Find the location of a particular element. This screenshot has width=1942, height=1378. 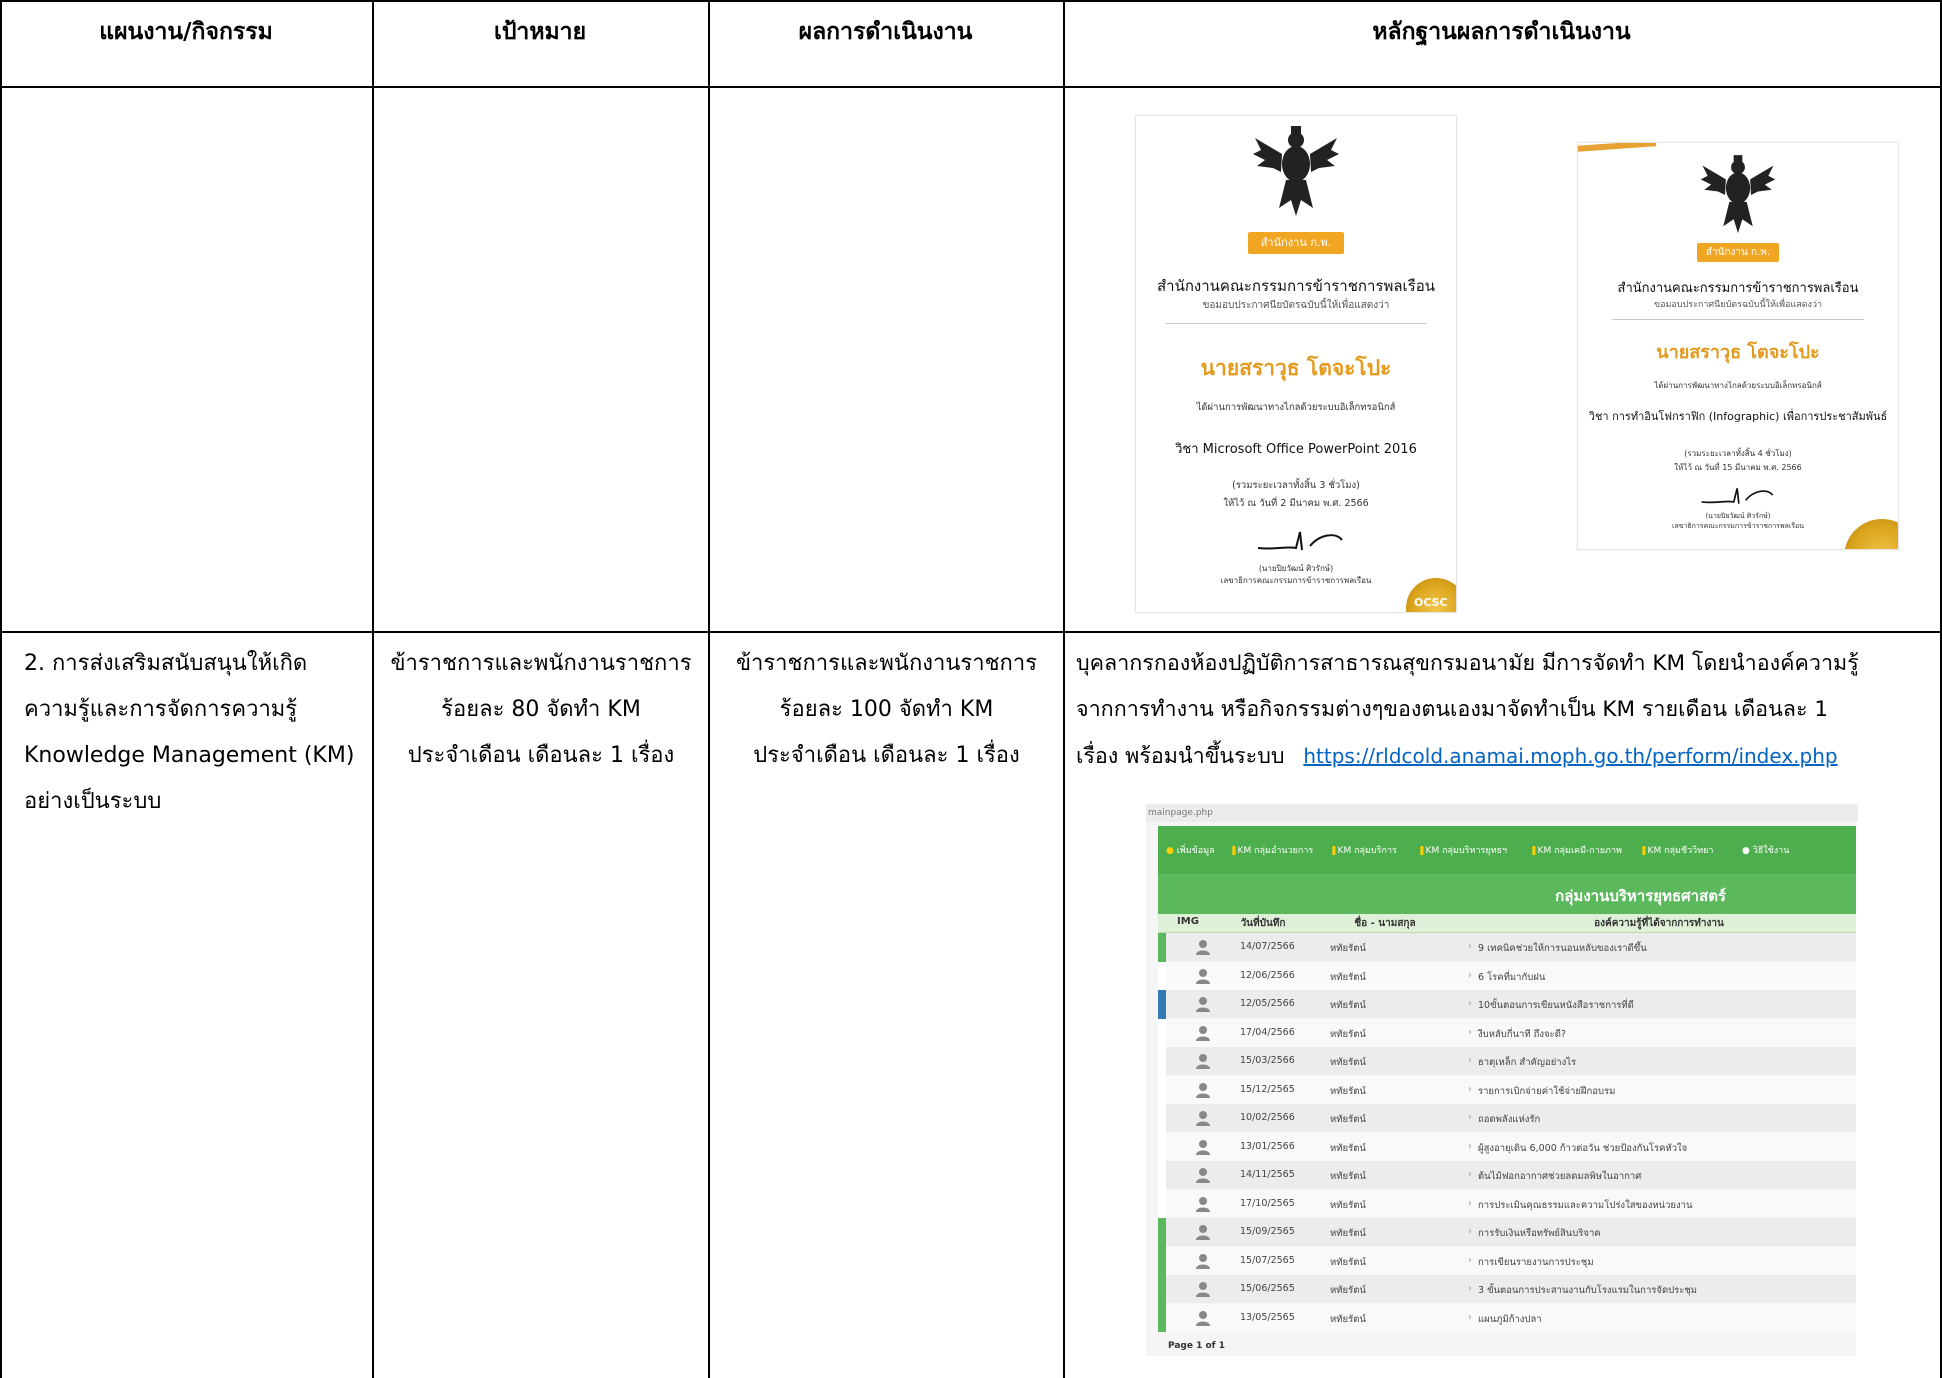

plus-circle-icon: ● is located at coordinates (1170, 851).